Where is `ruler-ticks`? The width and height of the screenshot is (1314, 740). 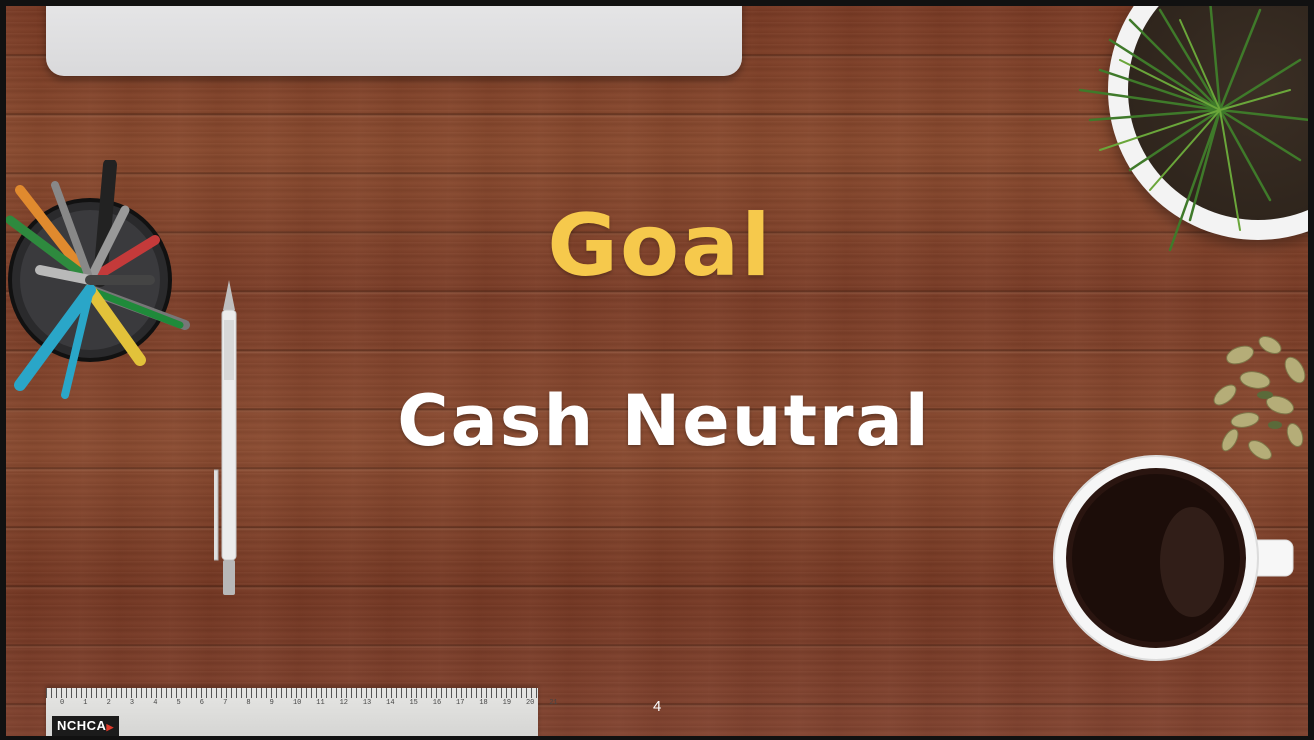 ruler-ticks is located at coordinates (292, 693).